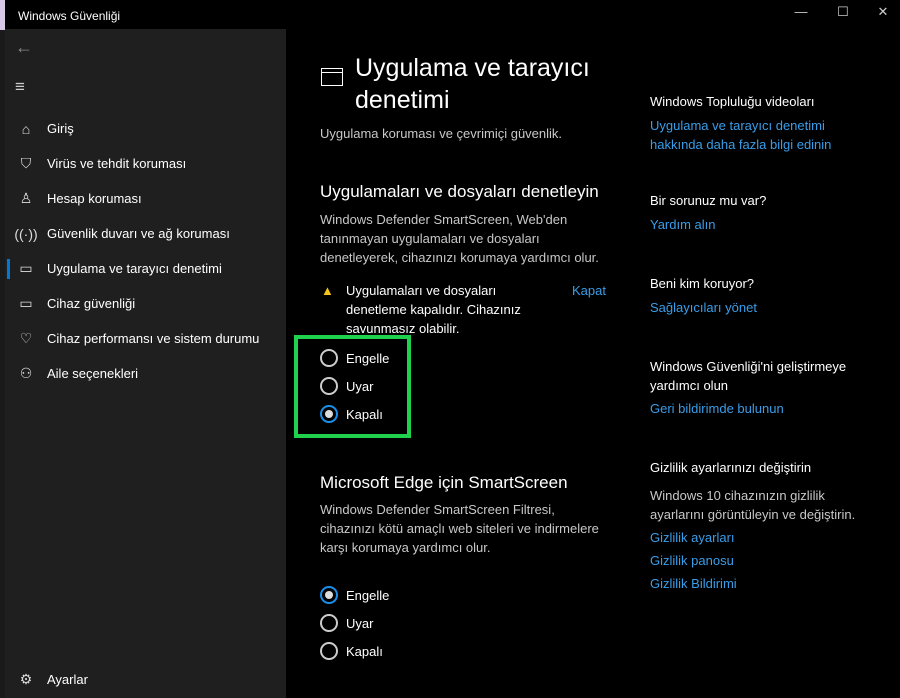 Image resolution: width=900 pixels, height=698 pixels. What do you see at coordinates (69, 16) in the screenshot?
I see `window-title: Windows Güvenliği` at bounding box center [69, 16].